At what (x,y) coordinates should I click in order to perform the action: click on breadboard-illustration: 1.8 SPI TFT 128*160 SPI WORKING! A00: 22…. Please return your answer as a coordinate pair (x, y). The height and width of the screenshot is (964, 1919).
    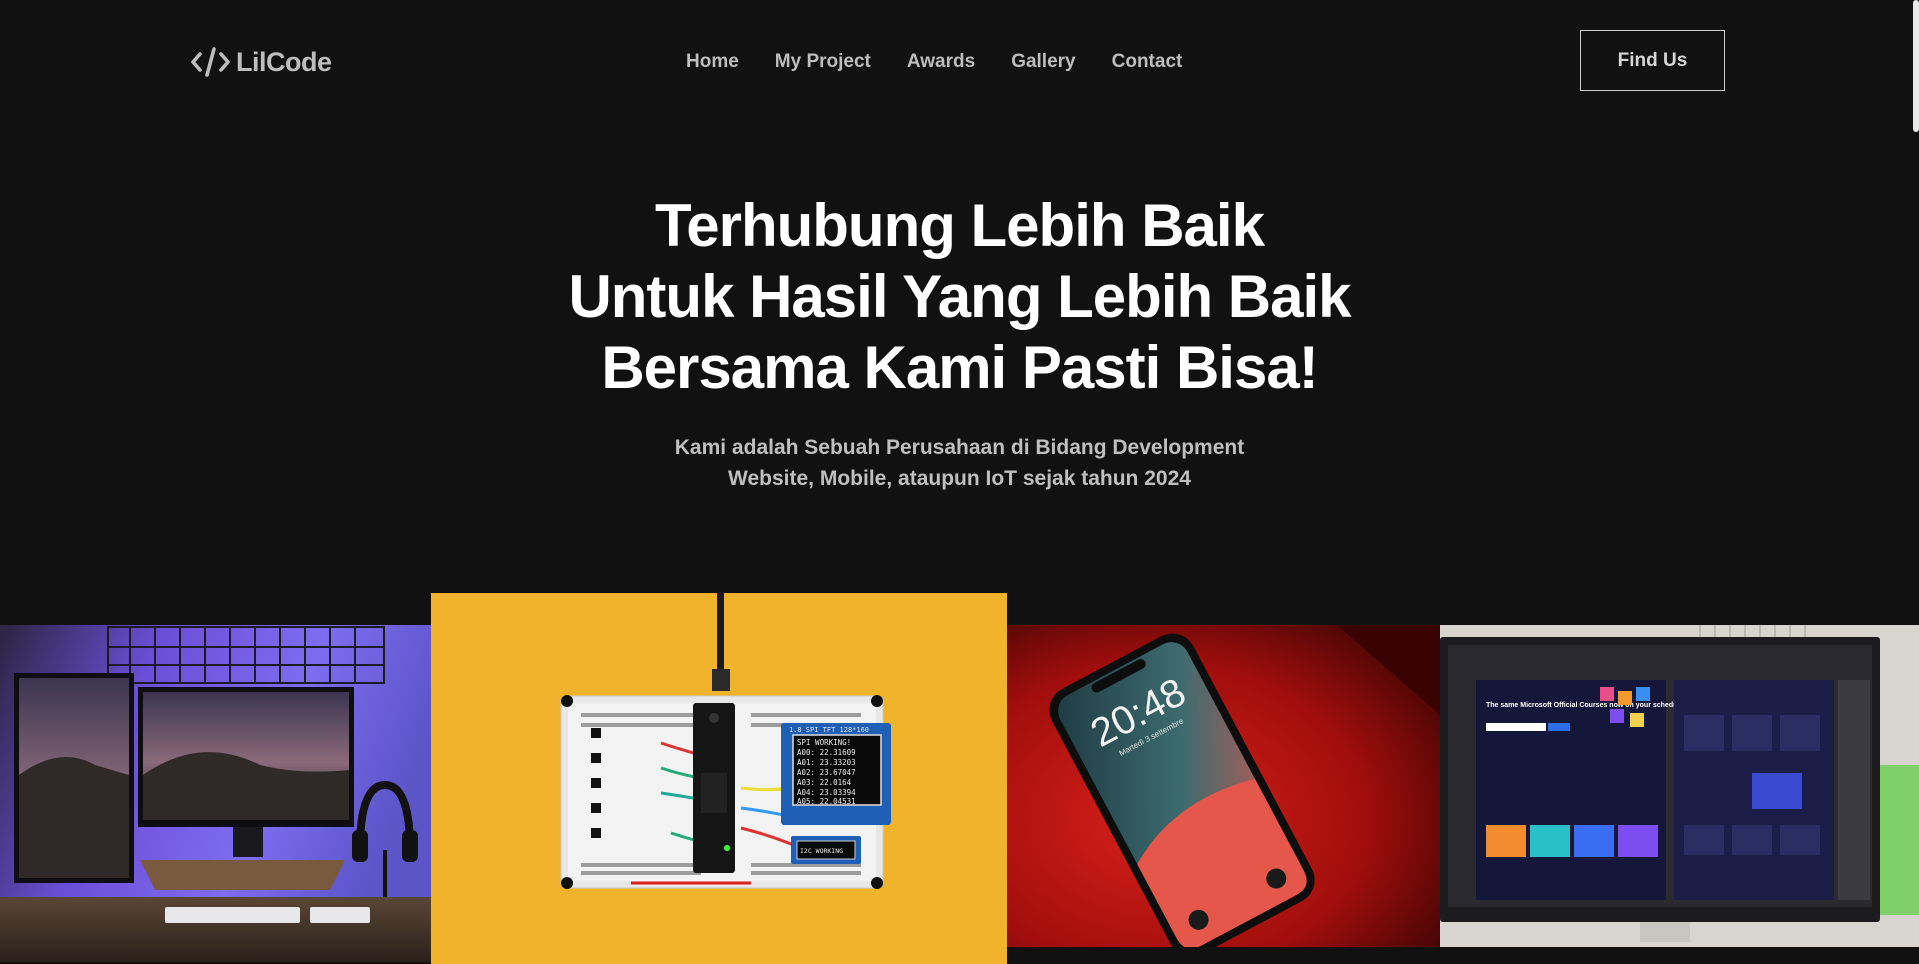
    Looking at the image, I should click on (719, 778).